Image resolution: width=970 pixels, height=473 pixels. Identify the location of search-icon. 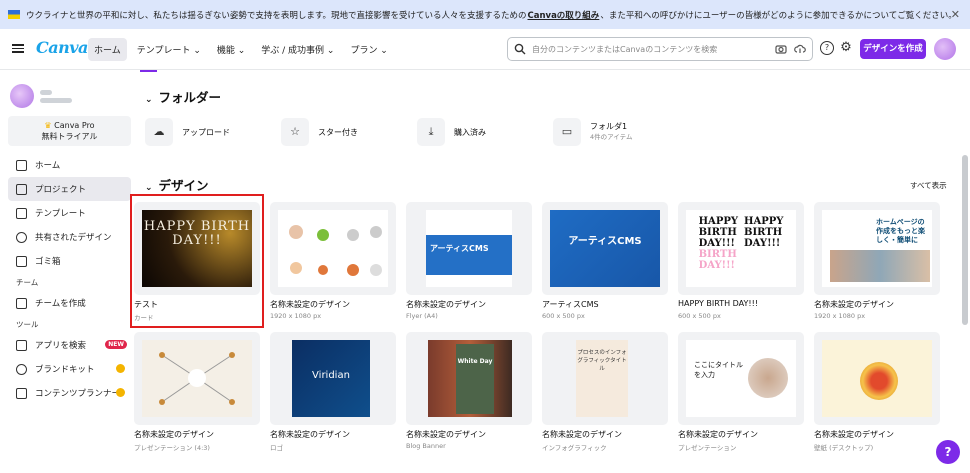
(520, 49).